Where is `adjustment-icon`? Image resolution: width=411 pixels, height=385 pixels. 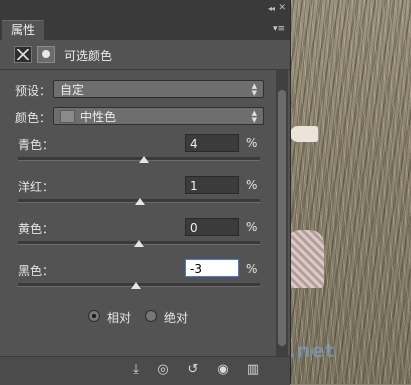
adjustment-icon is located at coordinates (23, 54).